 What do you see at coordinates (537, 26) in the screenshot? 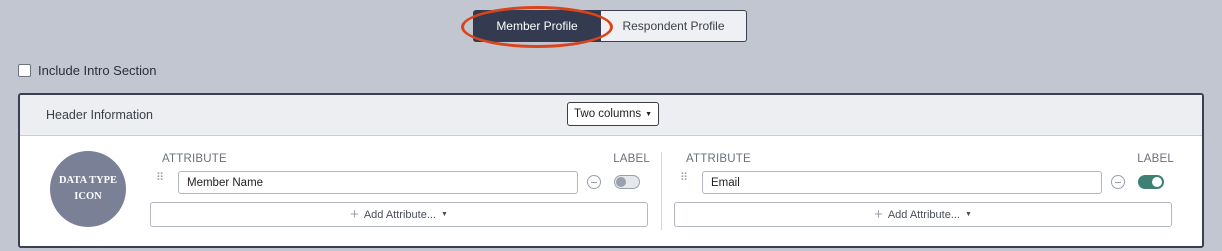
I see `tab-member-profile: Member Profile` at bounding box center [537, 26].